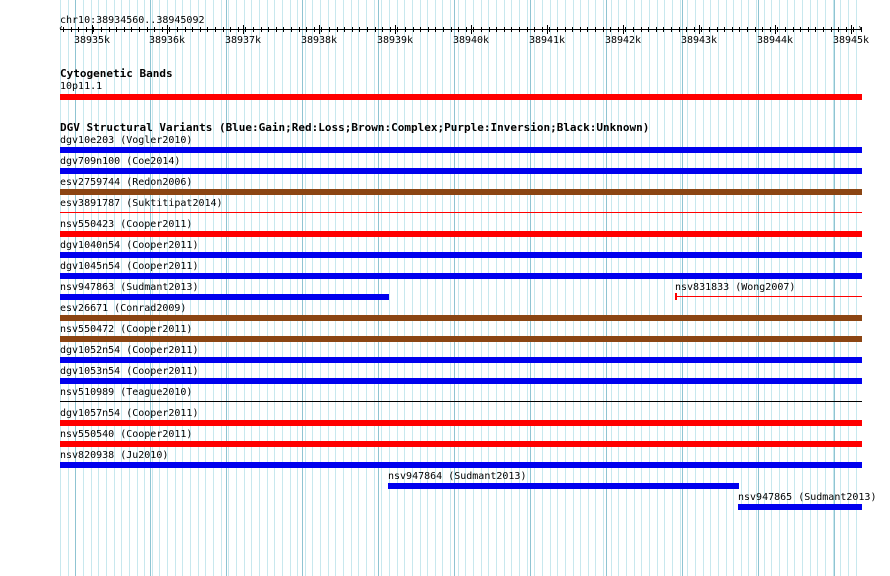  I want to click on cytoband-label: 10p11.1, so click(81, 86).